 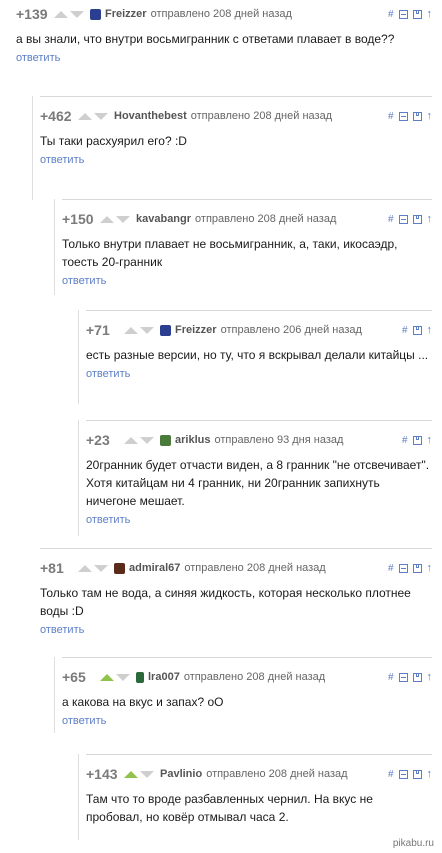 What do you see at coordinates (32, 14) in the screenshot?
I see `rating: +139` at bounding box center [32, 14].